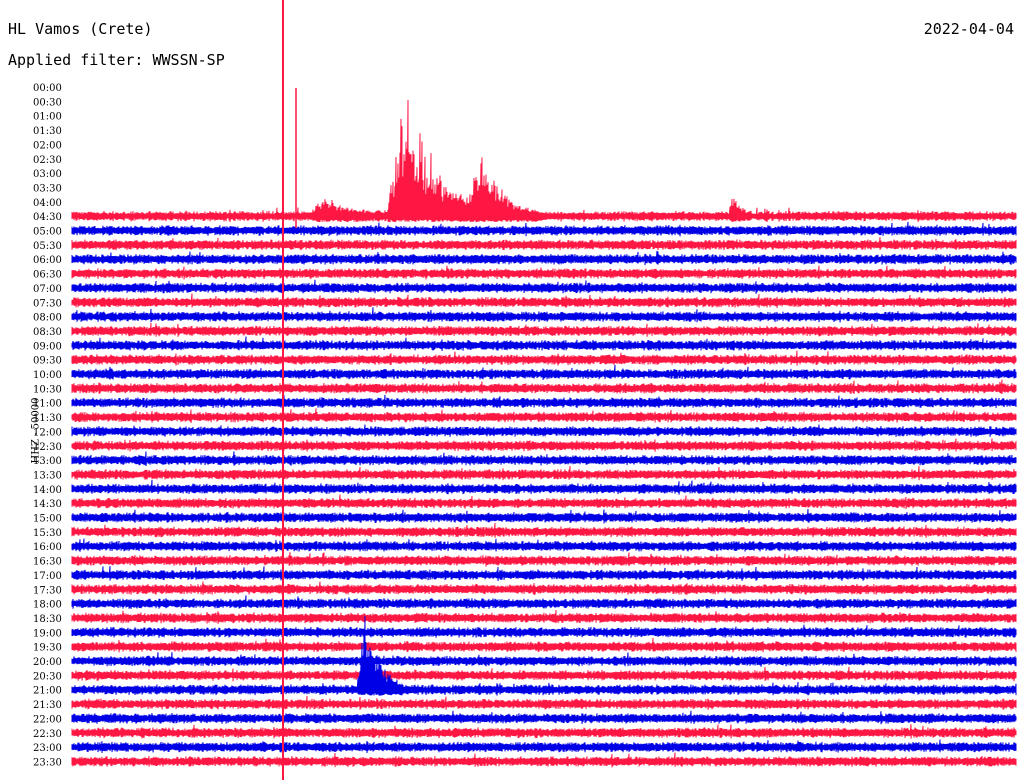 This screenshot has height=780, width=1024. What do you see at coordinates (47, 318) in the screenshot?
I see `row-time-label: 08:00` at bounding box center [47, 318].